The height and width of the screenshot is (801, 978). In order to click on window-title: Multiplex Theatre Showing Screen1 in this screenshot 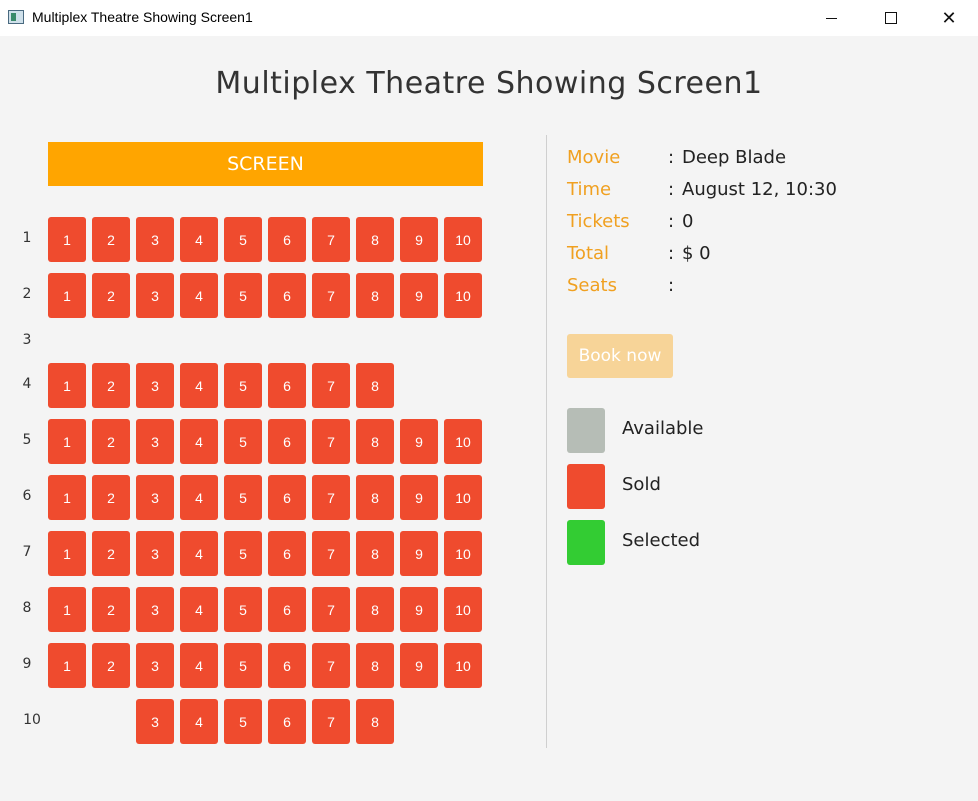, I will do `click(142, 17)`.